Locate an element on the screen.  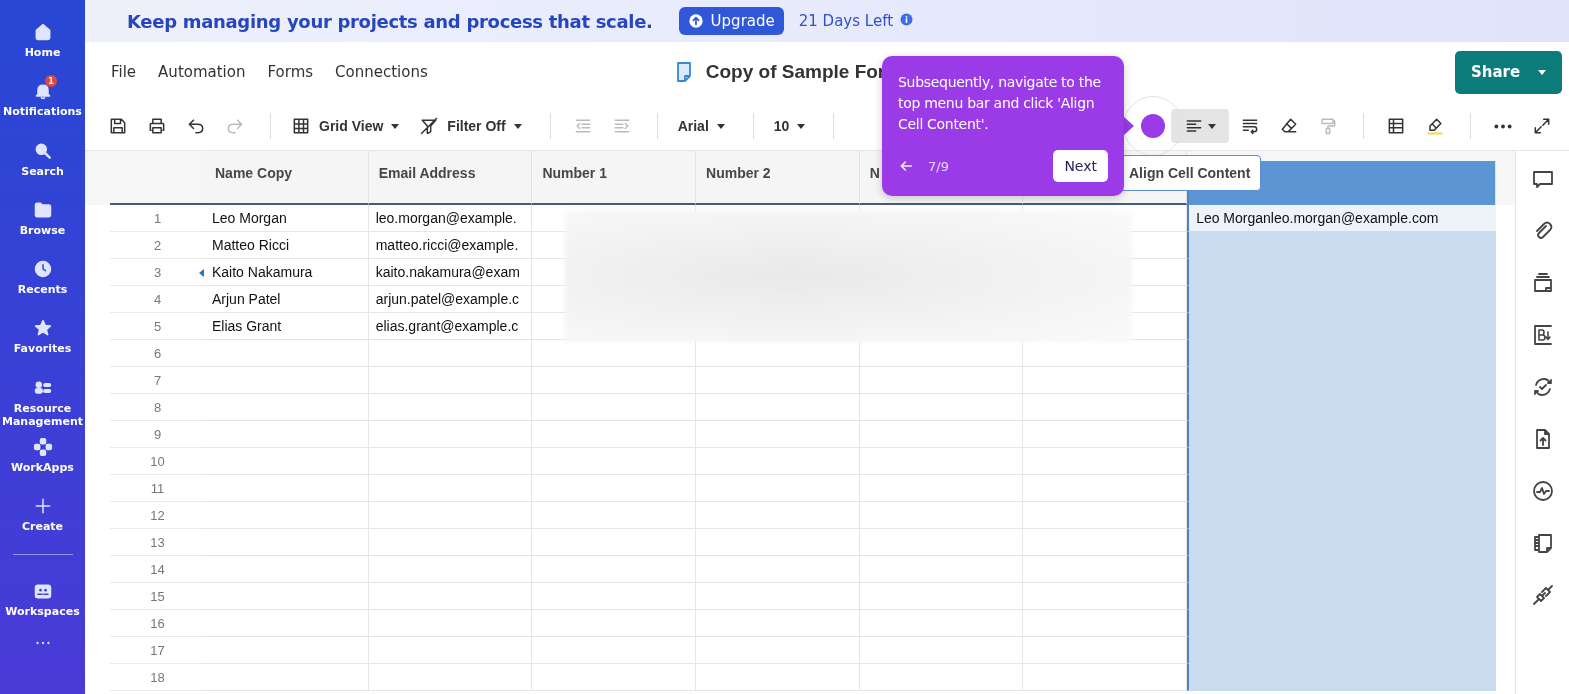
row-number: 2 is located at coordinates (157, 245).